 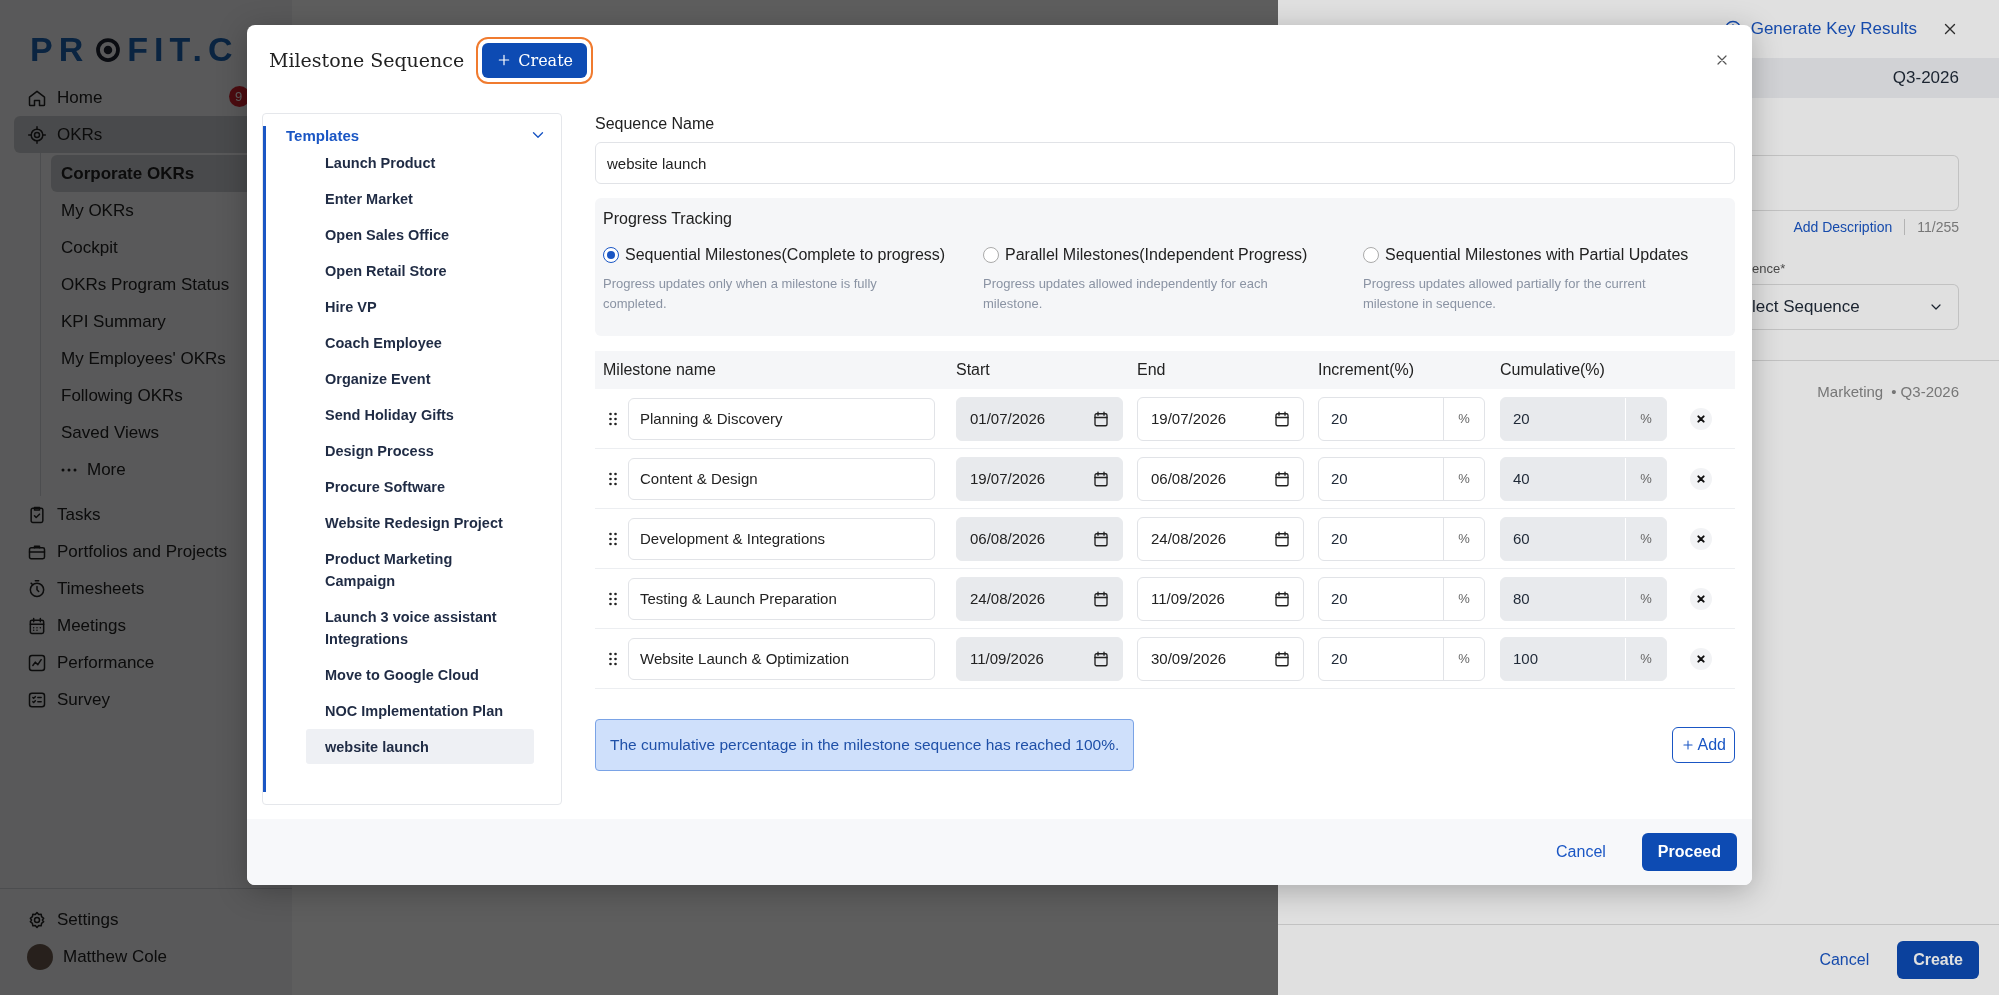 What do you see at coordinates (1583, 658) in the screenshot?
I see `cumulative-field: 100 %` at bounding box center [1583, 658].